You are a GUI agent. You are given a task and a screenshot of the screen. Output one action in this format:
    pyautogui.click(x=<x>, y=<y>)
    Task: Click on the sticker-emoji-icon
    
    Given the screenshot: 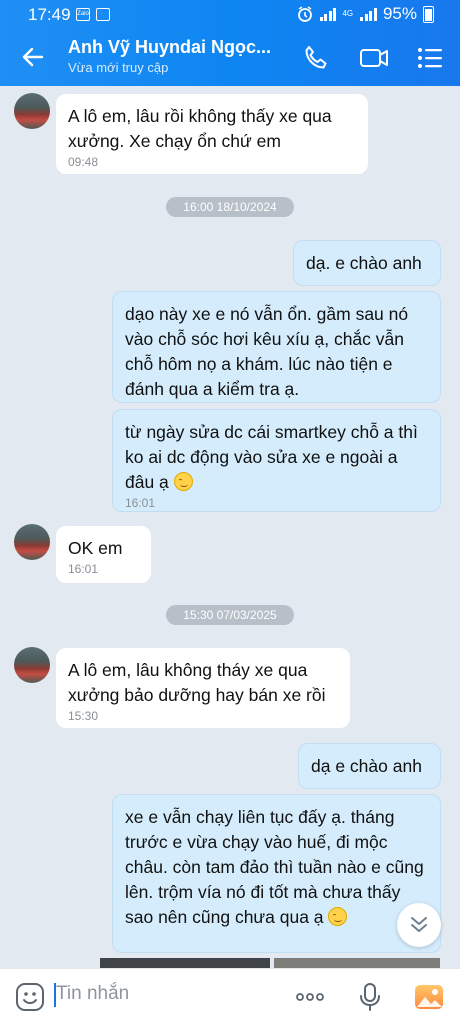 What is the action you would take?
    pyautogui.click(x=30, y=997)
    